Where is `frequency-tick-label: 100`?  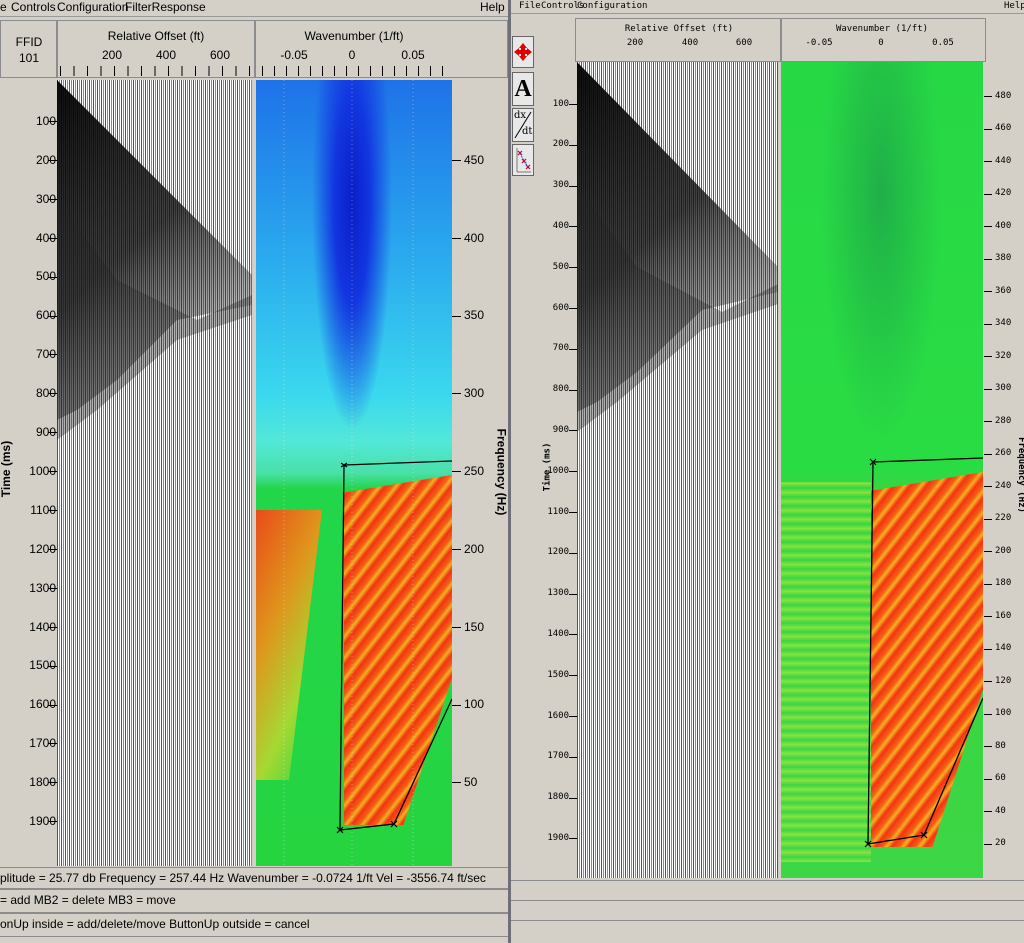
frequency-tick-label: 100 is located at coordinates (1003, 713).